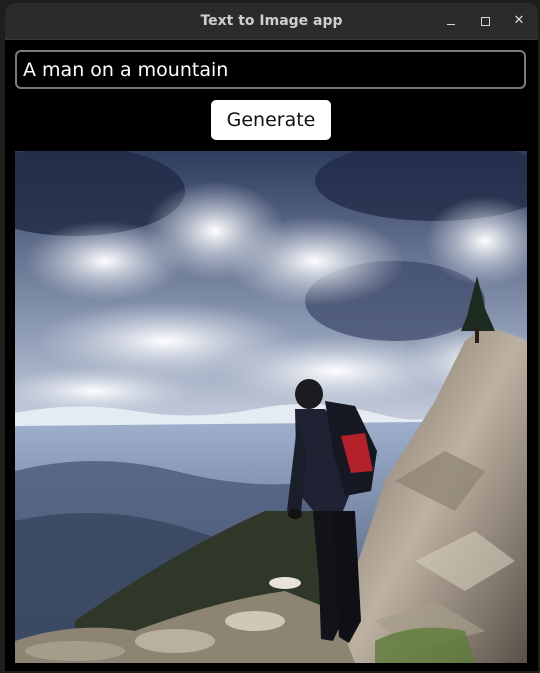  I want to click on minimize-button, so click(451, 21).